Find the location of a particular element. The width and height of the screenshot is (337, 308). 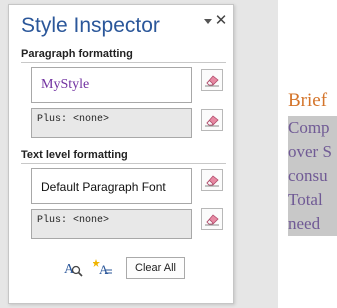

text-level-formatting-label: Text level formatting is located at coordinates (74, 155).